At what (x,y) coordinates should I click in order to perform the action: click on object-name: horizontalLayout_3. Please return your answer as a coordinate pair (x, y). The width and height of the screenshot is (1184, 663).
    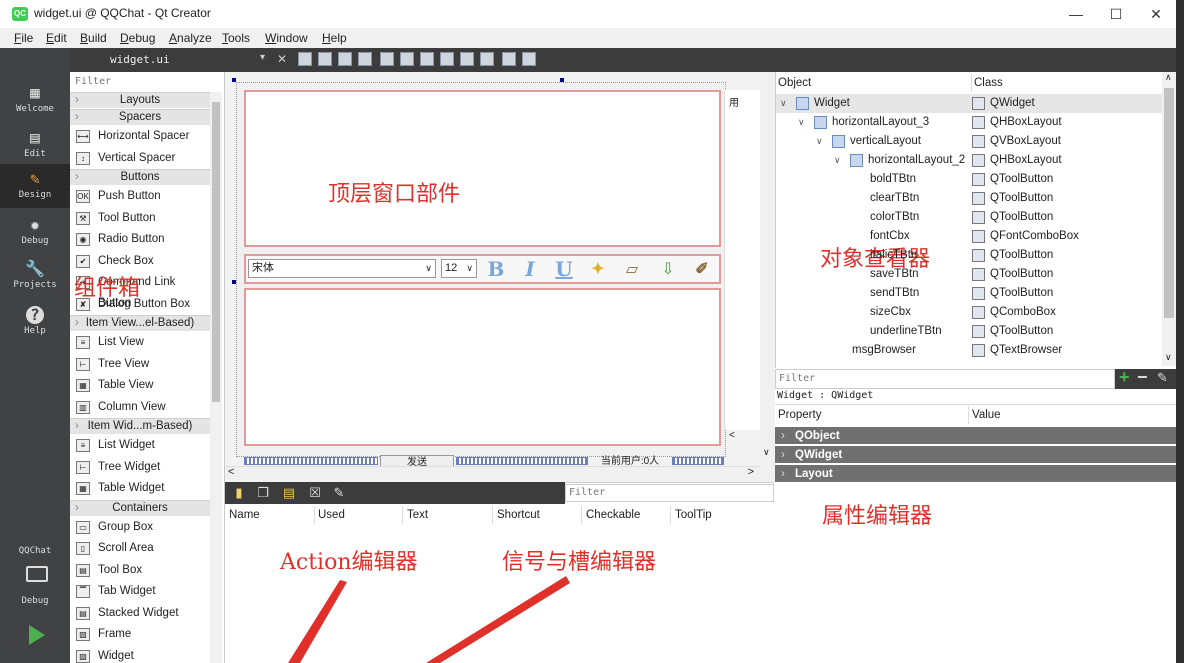
    Looking at the image, I should click on (881, 122).